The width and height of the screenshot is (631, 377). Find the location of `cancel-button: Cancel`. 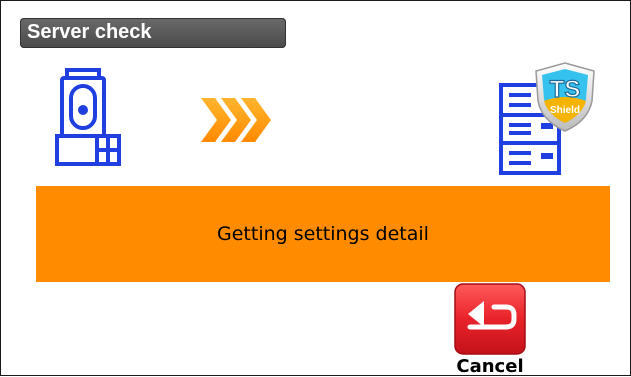

cancel-button: Cancel is located at coordinates (490, 330).